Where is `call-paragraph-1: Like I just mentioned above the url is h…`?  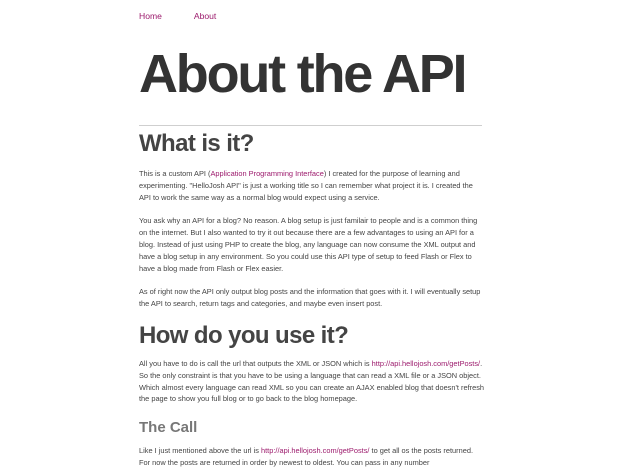
call-paragraph-1: Like I just mentioned above the url is h… is located at coordinates (311, 457).